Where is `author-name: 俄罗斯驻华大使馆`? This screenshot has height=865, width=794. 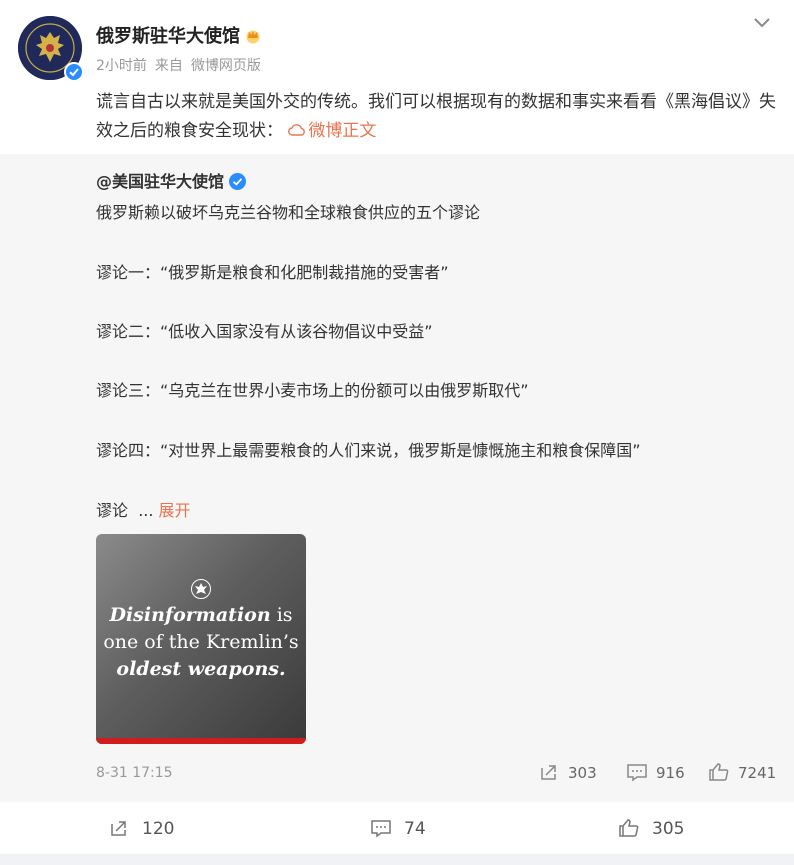
author-name: 俄罗斯驻华大使馆 is located at coordinates (179, 35).